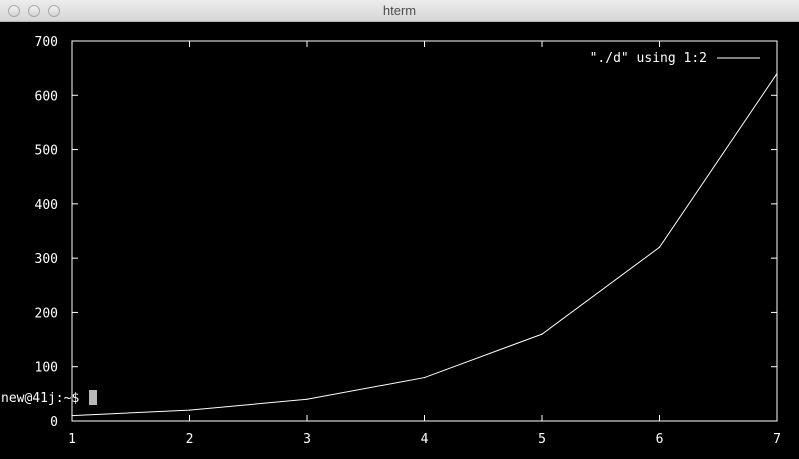  I want to click on y-tick-label: 0, so click(54, 422).